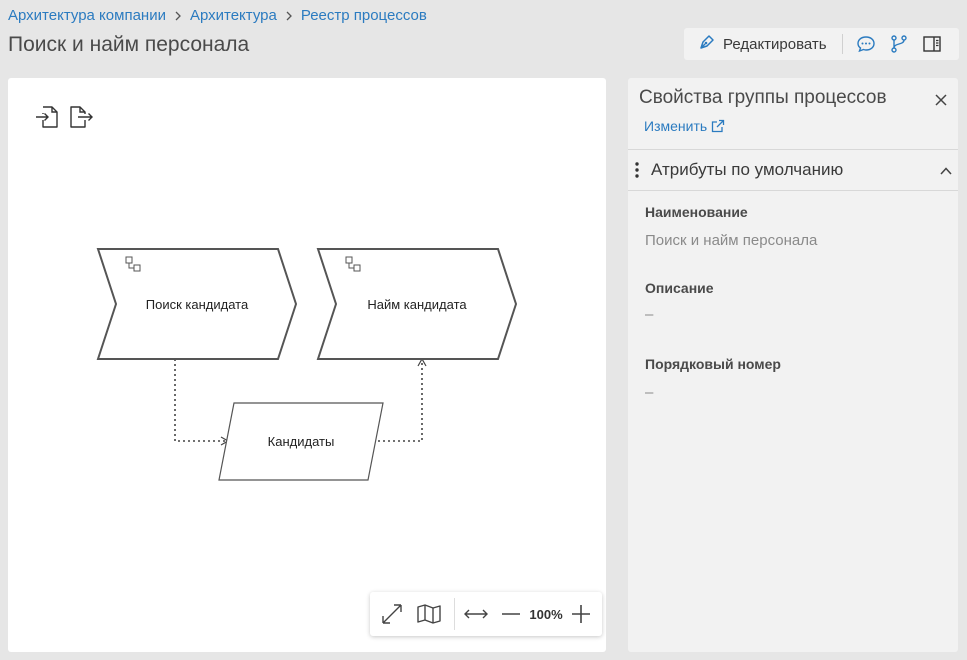  Describe the element at coordinates (731, 240) in the screenshot. I see `attribute-value-name: Поиск и найм персонала` at that location.